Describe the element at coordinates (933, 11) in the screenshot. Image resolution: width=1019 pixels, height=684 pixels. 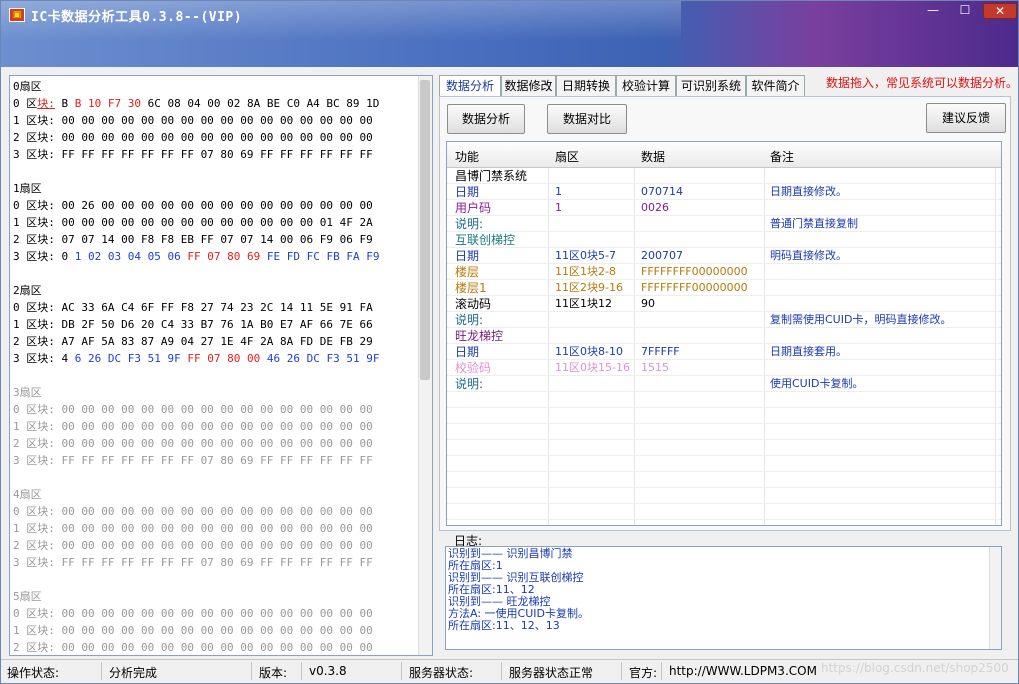
I see `minimize-icon: —` at that location.